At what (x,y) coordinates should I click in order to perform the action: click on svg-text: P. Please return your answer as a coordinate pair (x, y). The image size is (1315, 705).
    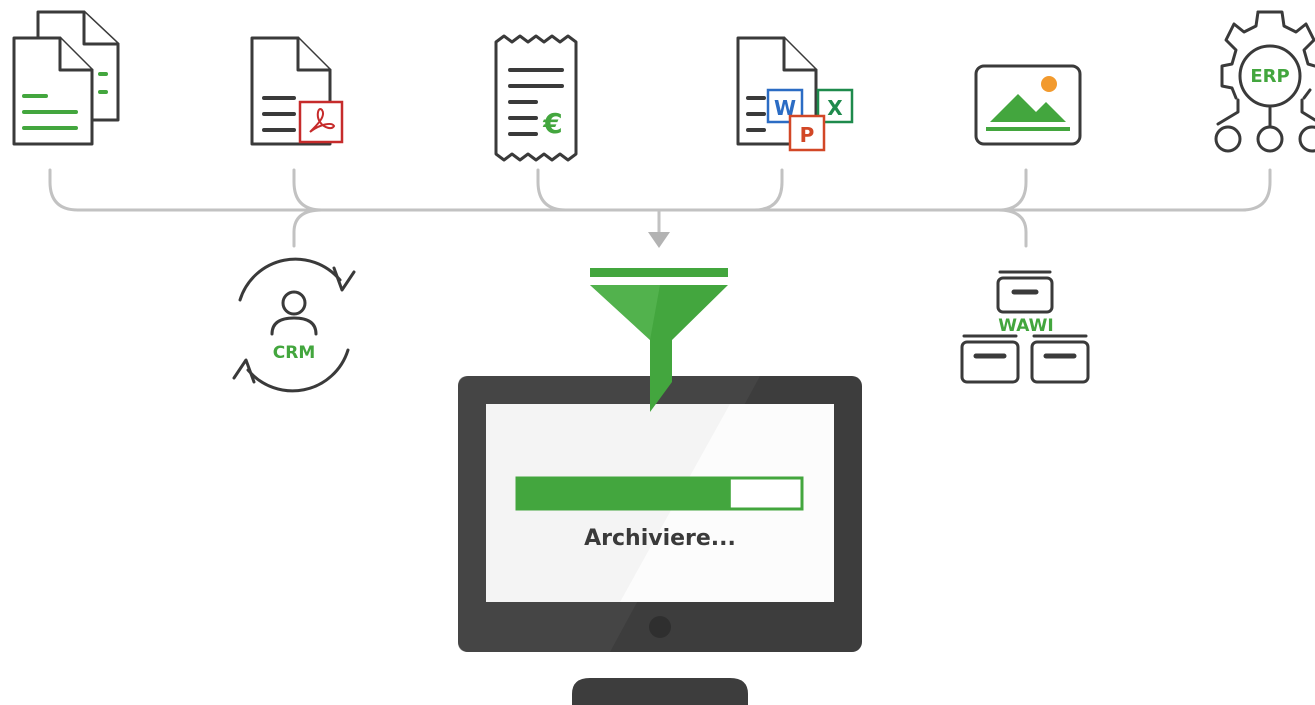
    Looking at the image, I should click on (807, 135).